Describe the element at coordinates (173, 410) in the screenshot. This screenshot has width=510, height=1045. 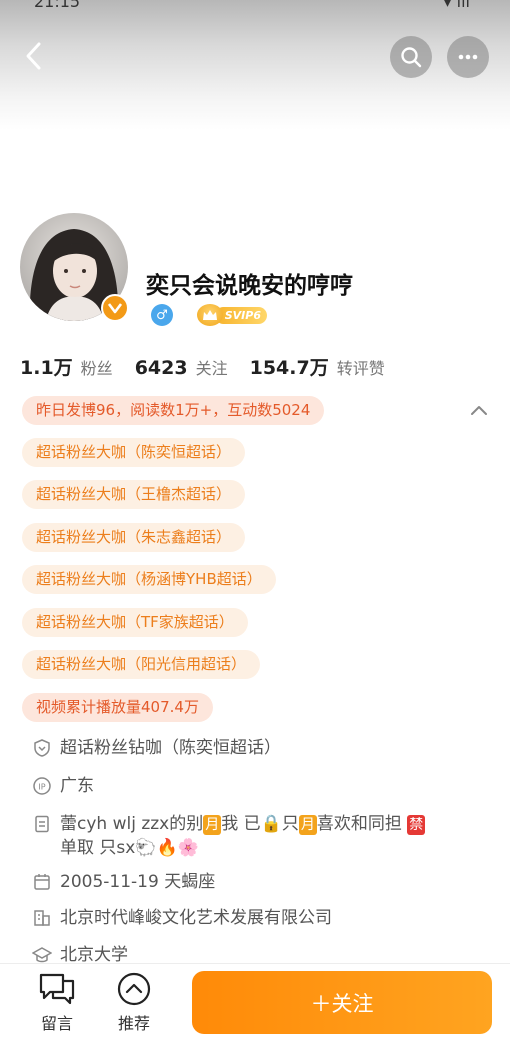
I see `activity-summary-pill: 昨日发博96，阅读数1万+，互动数5024` at that location.